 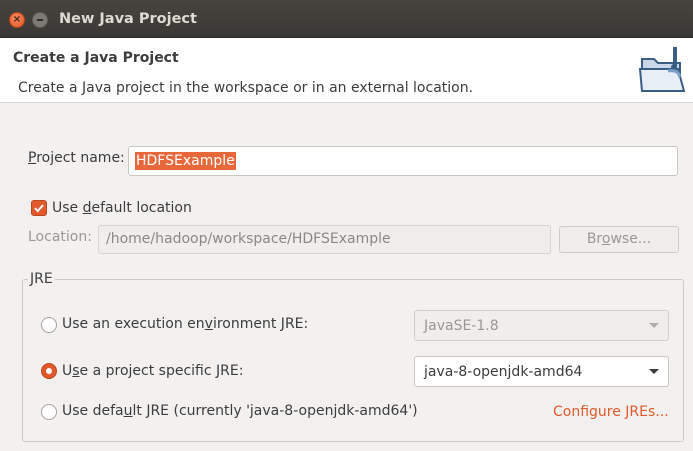 I want to click on execution-environment-select-value: JavaSE-1.8, so click(x=461, y=325).